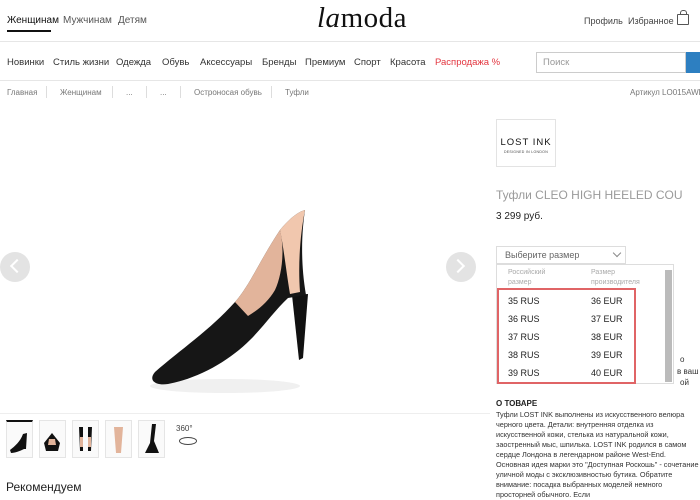  I want to click on favorites-link: Избранное, so click(651, 21).